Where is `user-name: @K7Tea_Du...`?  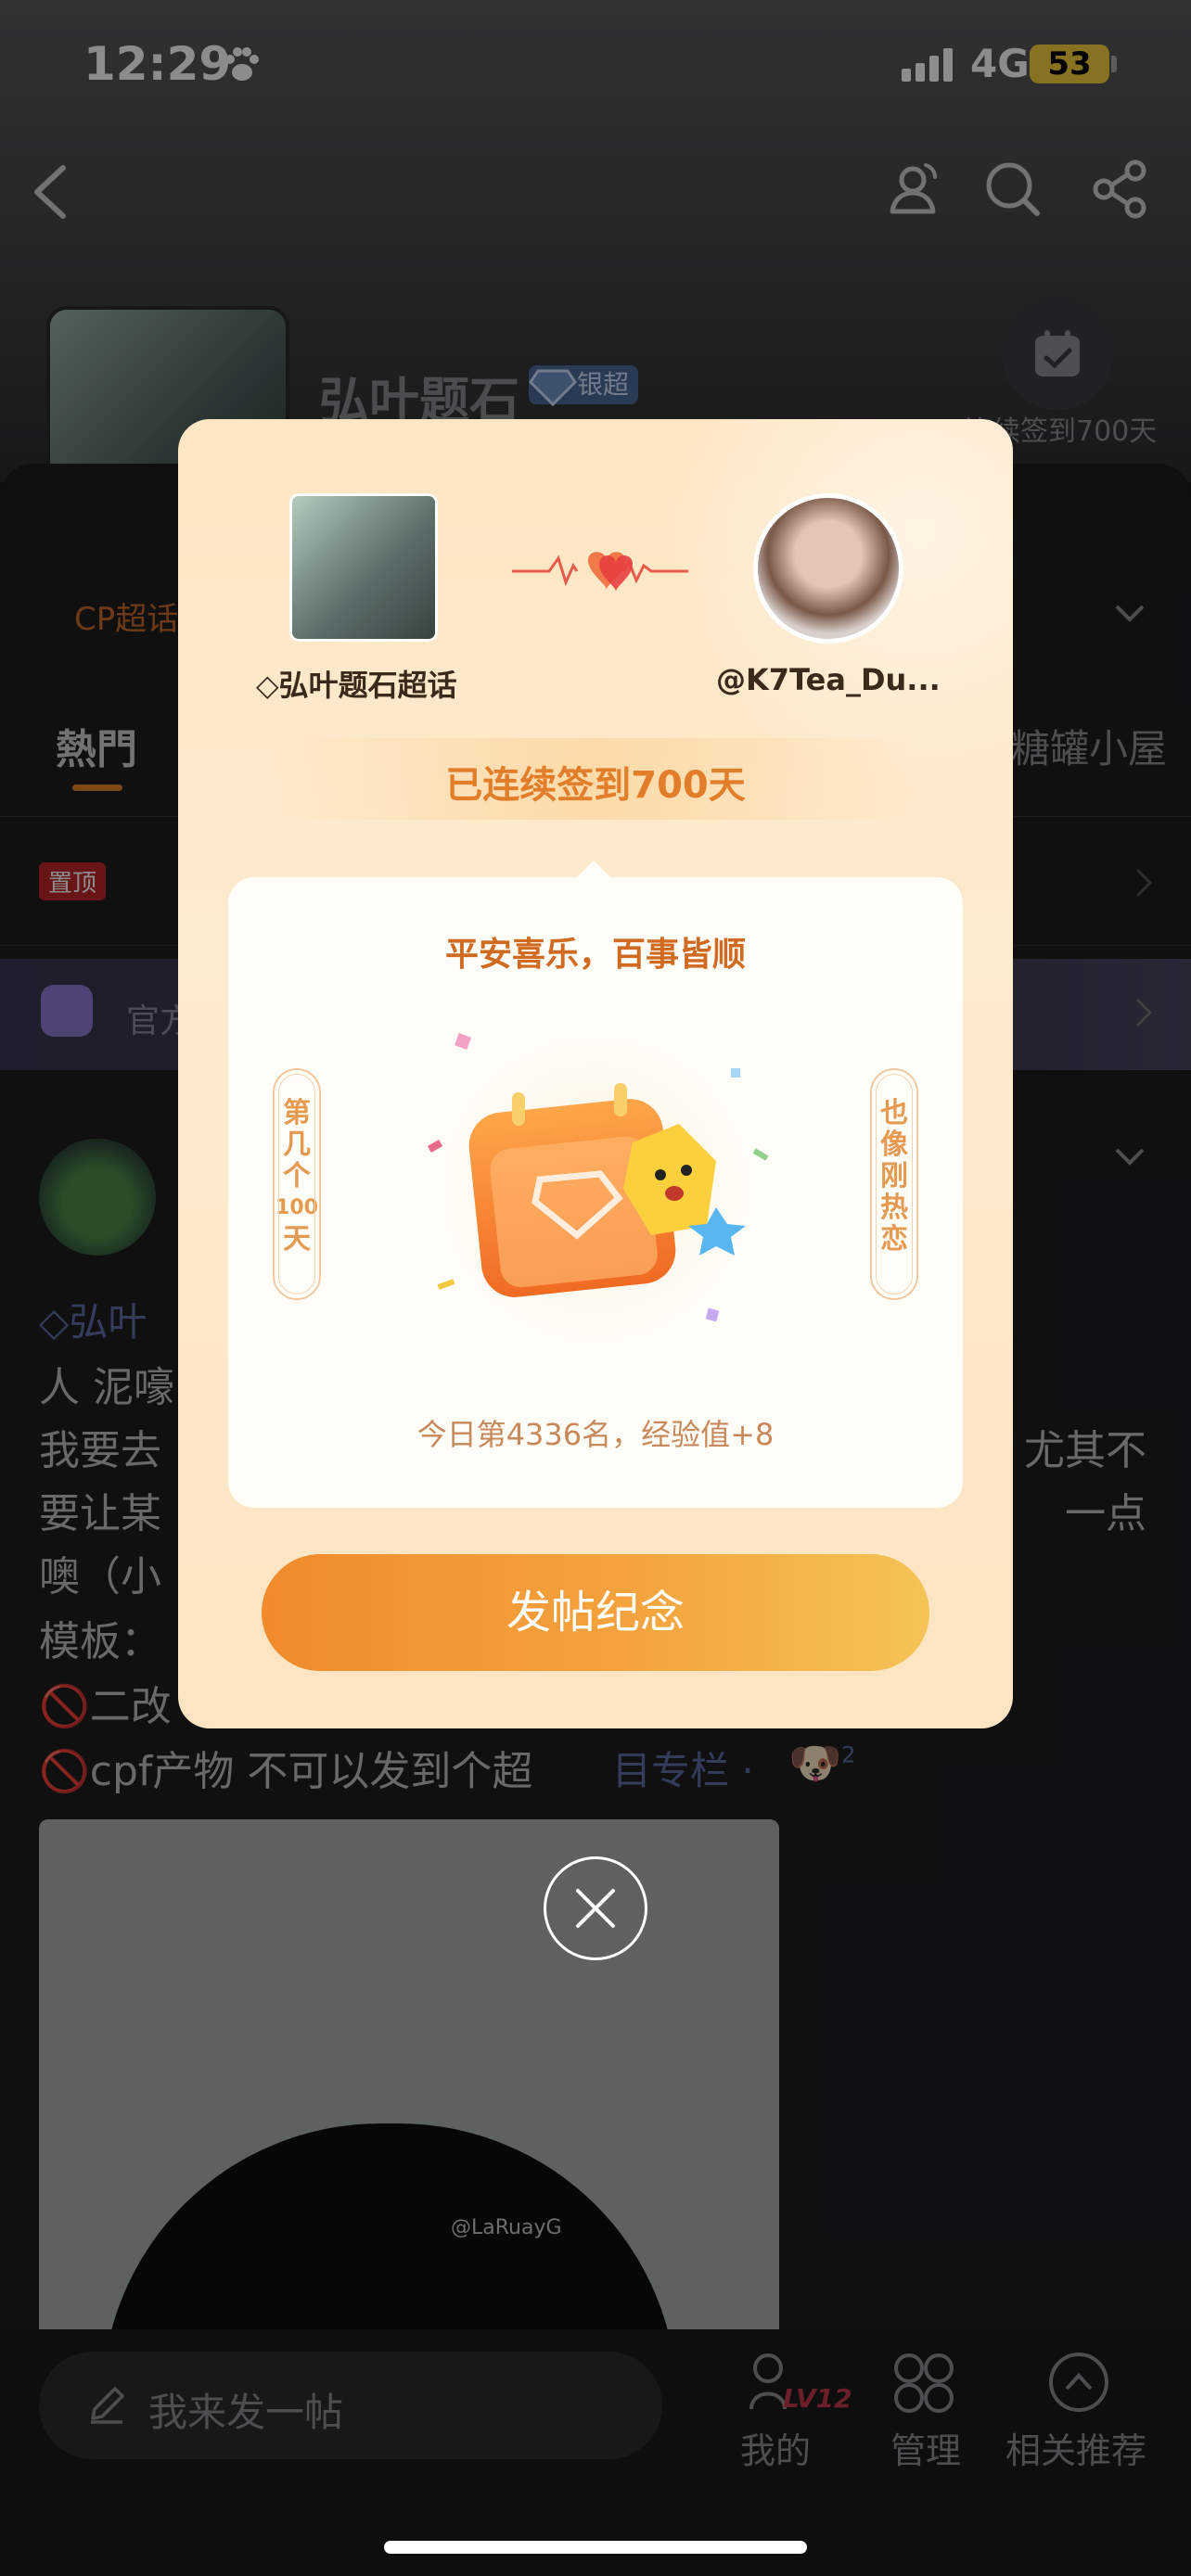 user-name: @K7Tea_Du... is located at coordinates (829, 679).